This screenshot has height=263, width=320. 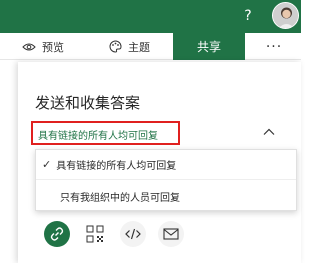 I want to click on embed-button, so click(x=133, y=234).